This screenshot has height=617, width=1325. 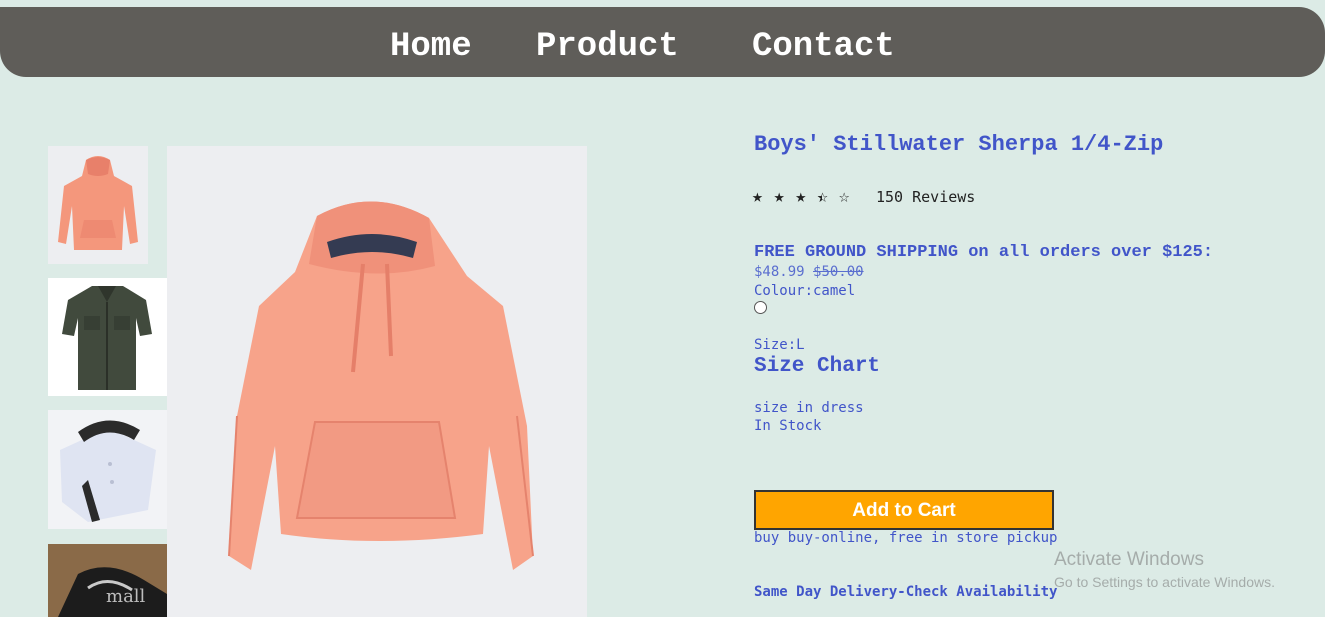 I want to click on white-shirt-thumb-image, so click(x=108, y=471).